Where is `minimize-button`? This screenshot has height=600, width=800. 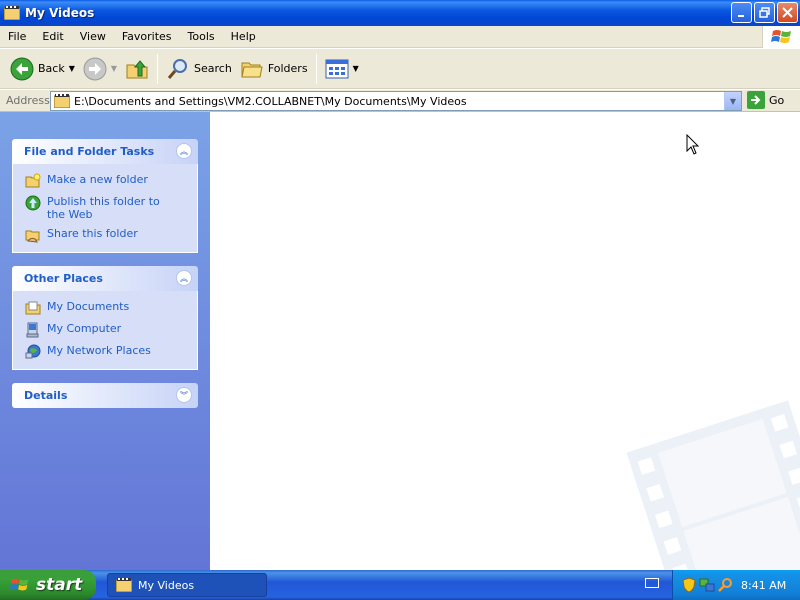 minimize-button is located at coordinates (741, 12).